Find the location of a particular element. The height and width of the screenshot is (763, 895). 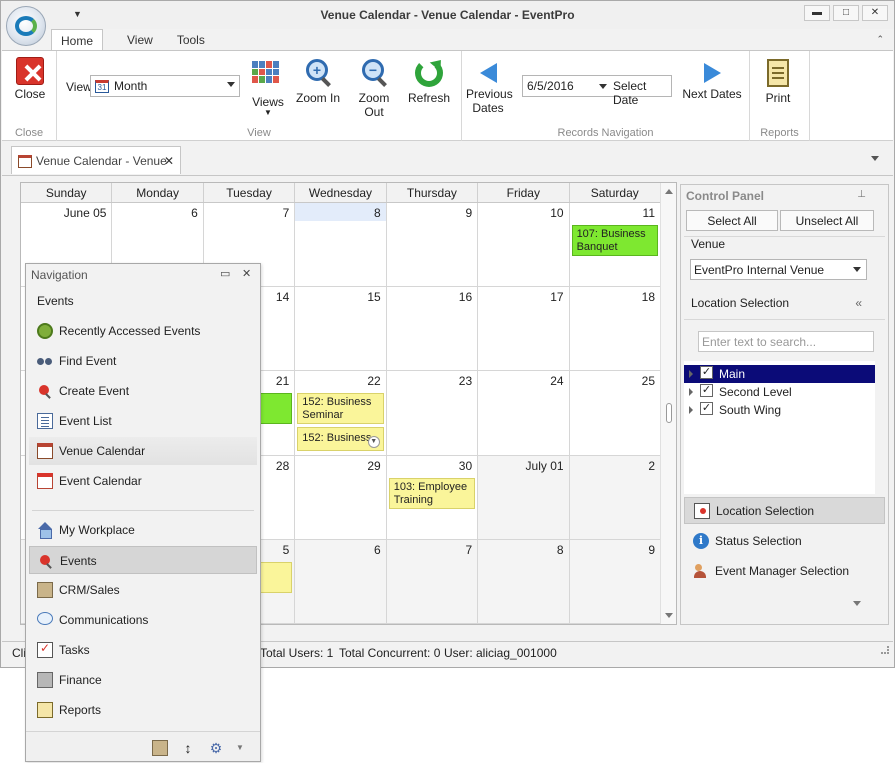

scroll-thumb is located at coordinates (669, 413).